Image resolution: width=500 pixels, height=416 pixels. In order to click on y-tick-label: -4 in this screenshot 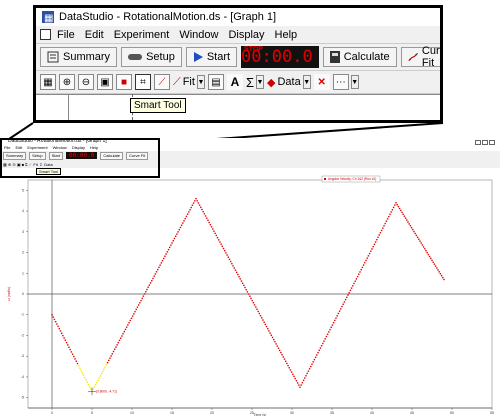, I will do `click(22, 377)`.